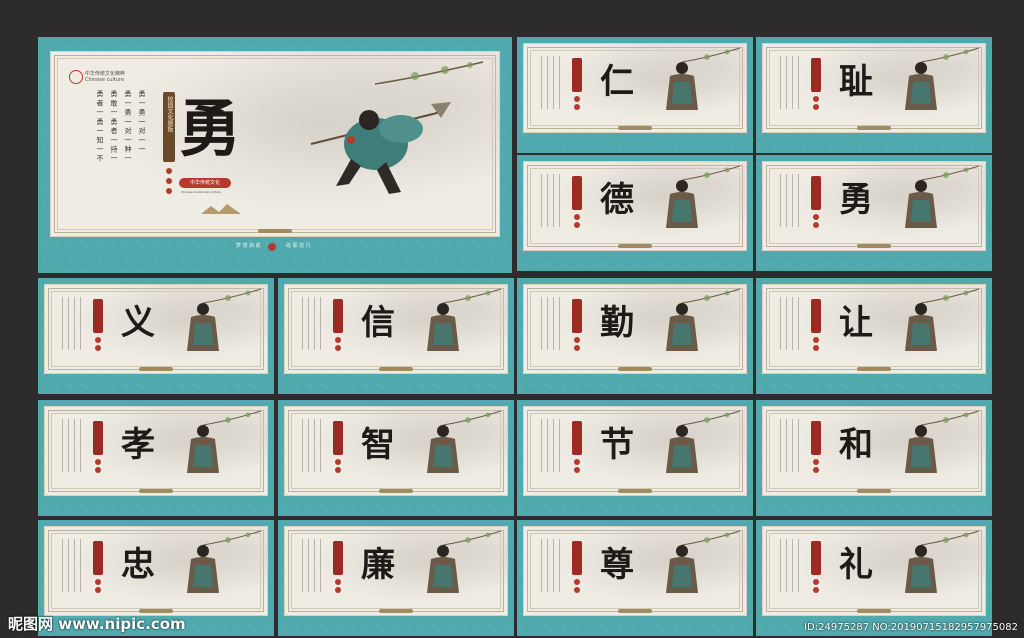  I want to click on board-panel: 德, so click(635, 206).